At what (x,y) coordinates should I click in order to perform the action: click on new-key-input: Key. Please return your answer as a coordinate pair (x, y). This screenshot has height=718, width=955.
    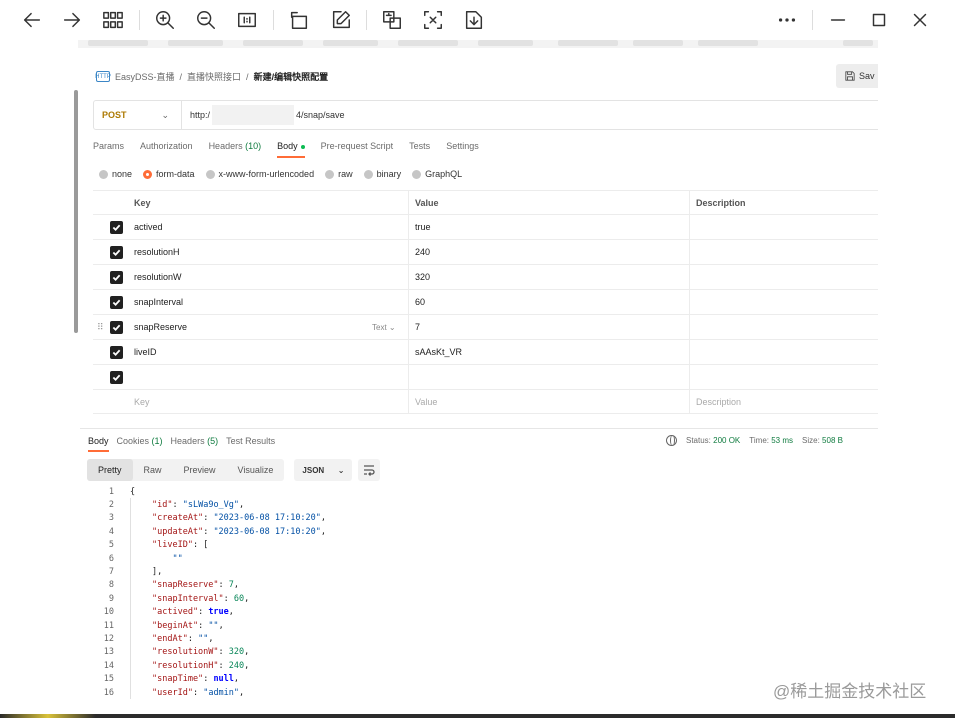
    Looking at the image, I should click on (142, 402).